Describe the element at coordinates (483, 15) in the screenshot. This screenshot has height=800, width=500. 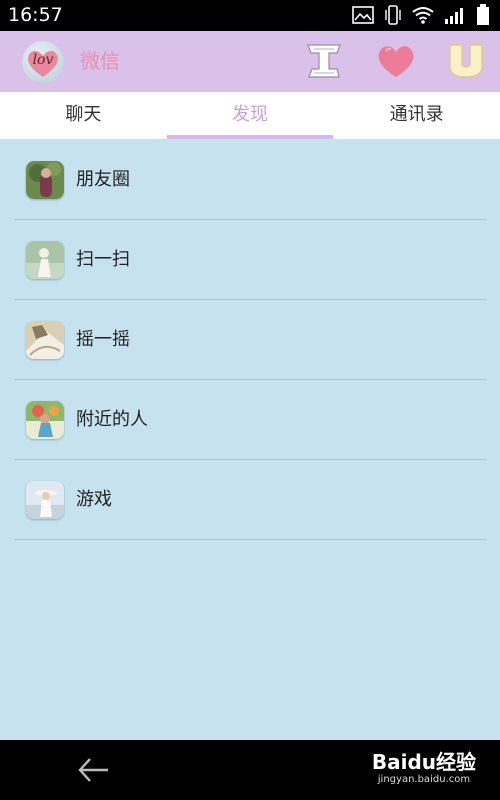
I see `battery-icon` at that location.